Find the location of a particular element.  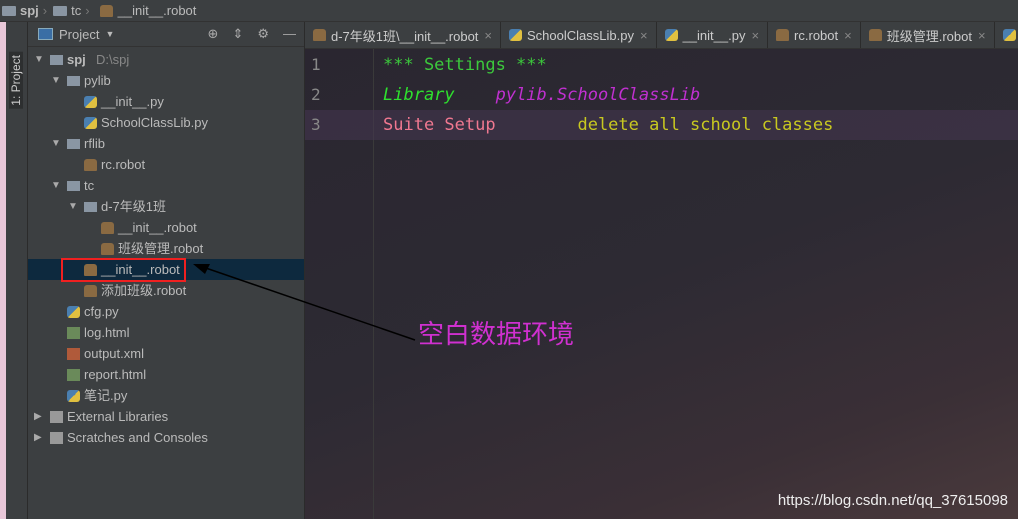

annotation-arrow is located at coordinates (304, 302).